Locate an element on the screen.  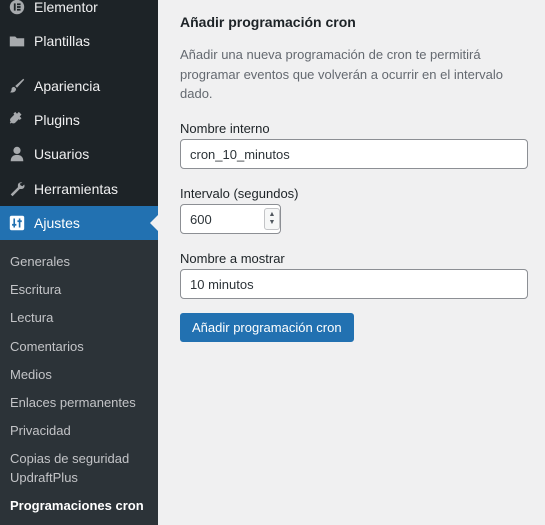
internal-name-label: Nombre interno is located at coordinates (225, 128).